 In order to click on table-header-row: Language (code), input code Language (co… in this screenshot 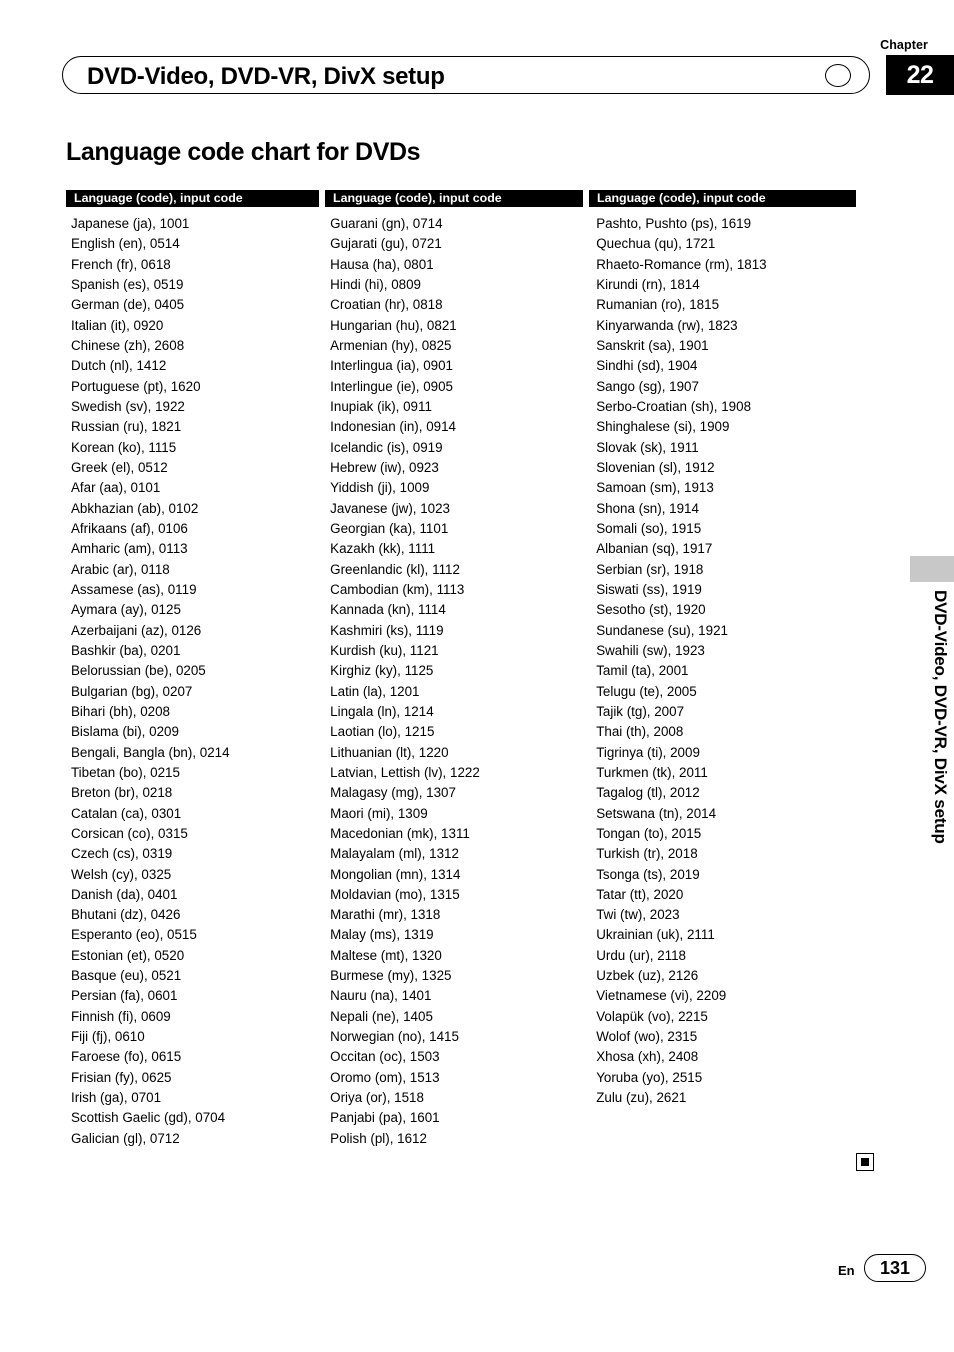, I will do `click(461, 198)`.